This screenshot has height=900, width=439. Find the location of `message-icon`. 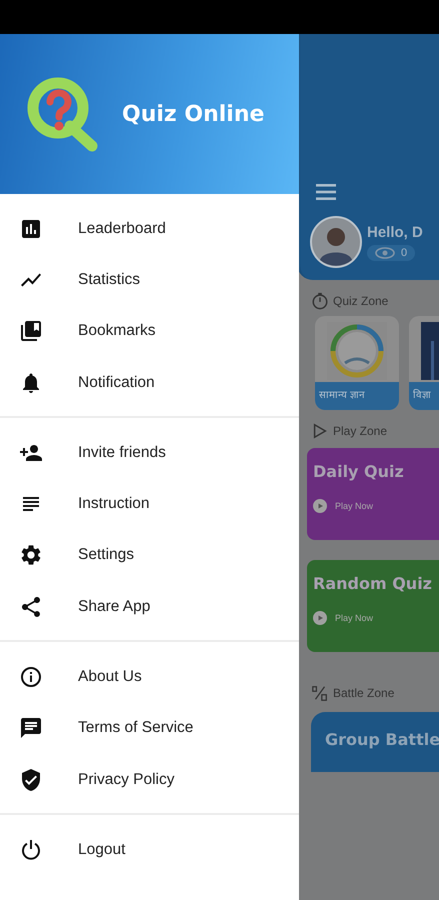

message-icon is located at coordinates (31, 728).